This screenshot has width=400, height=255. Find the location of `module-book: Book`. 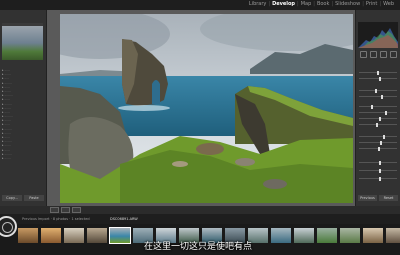

module-book: Book is located at coordinates (323, 4).